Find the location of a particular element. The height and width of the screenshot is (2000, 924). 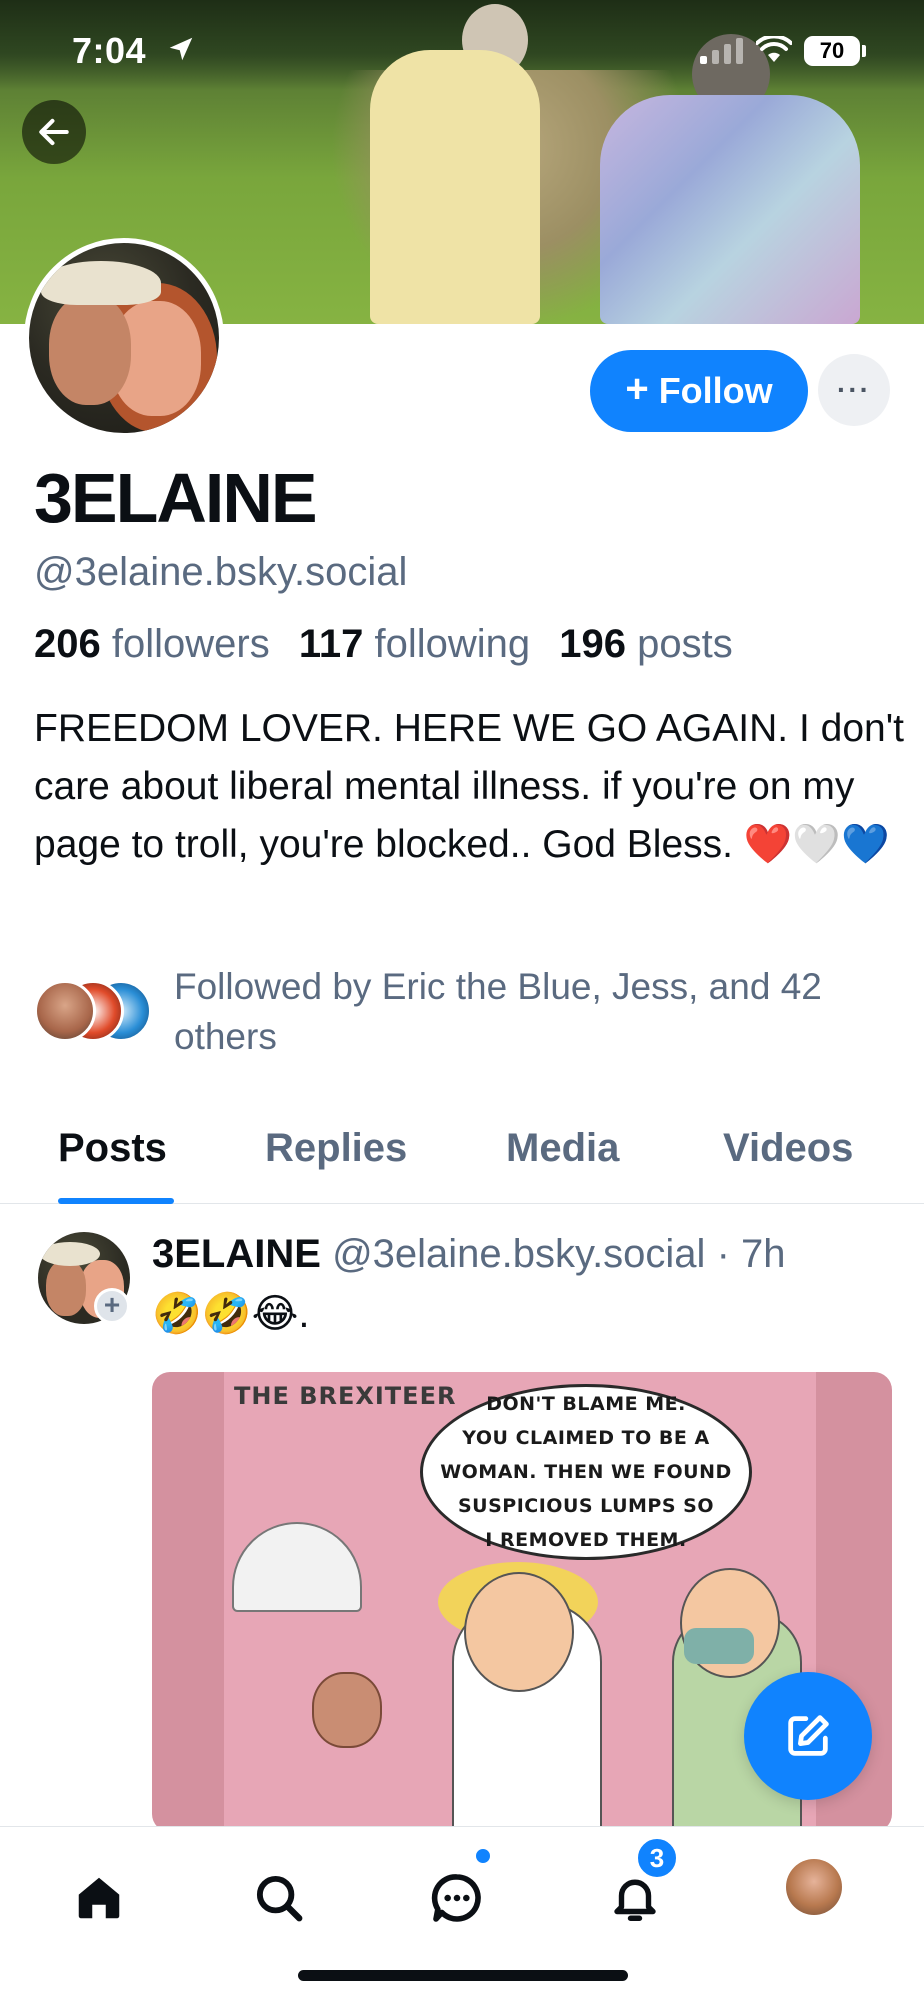

compose-button is located at coordinates (808, 1736).